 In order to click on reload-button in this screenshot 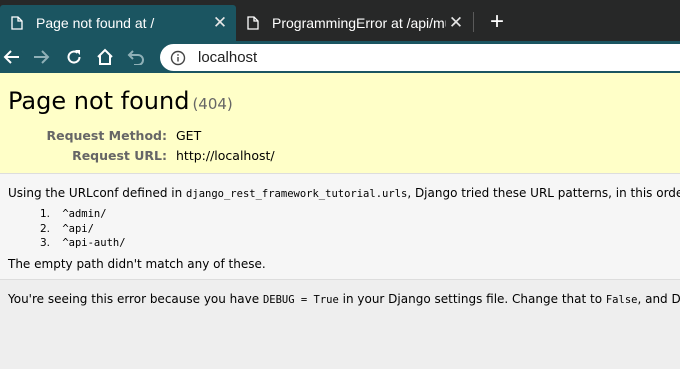, I will do `click(74, 57)`.